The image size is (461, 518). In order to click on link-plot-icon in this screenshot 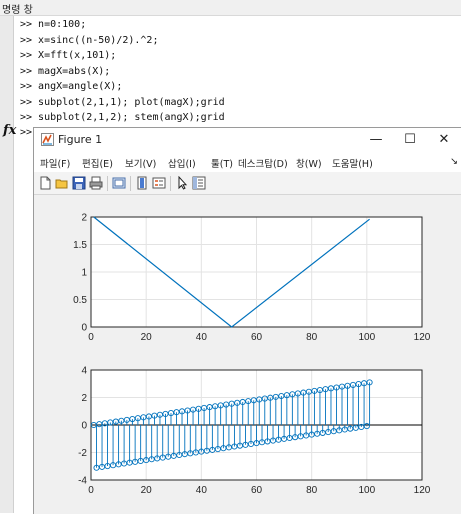, I will do `click(119, 183)`.